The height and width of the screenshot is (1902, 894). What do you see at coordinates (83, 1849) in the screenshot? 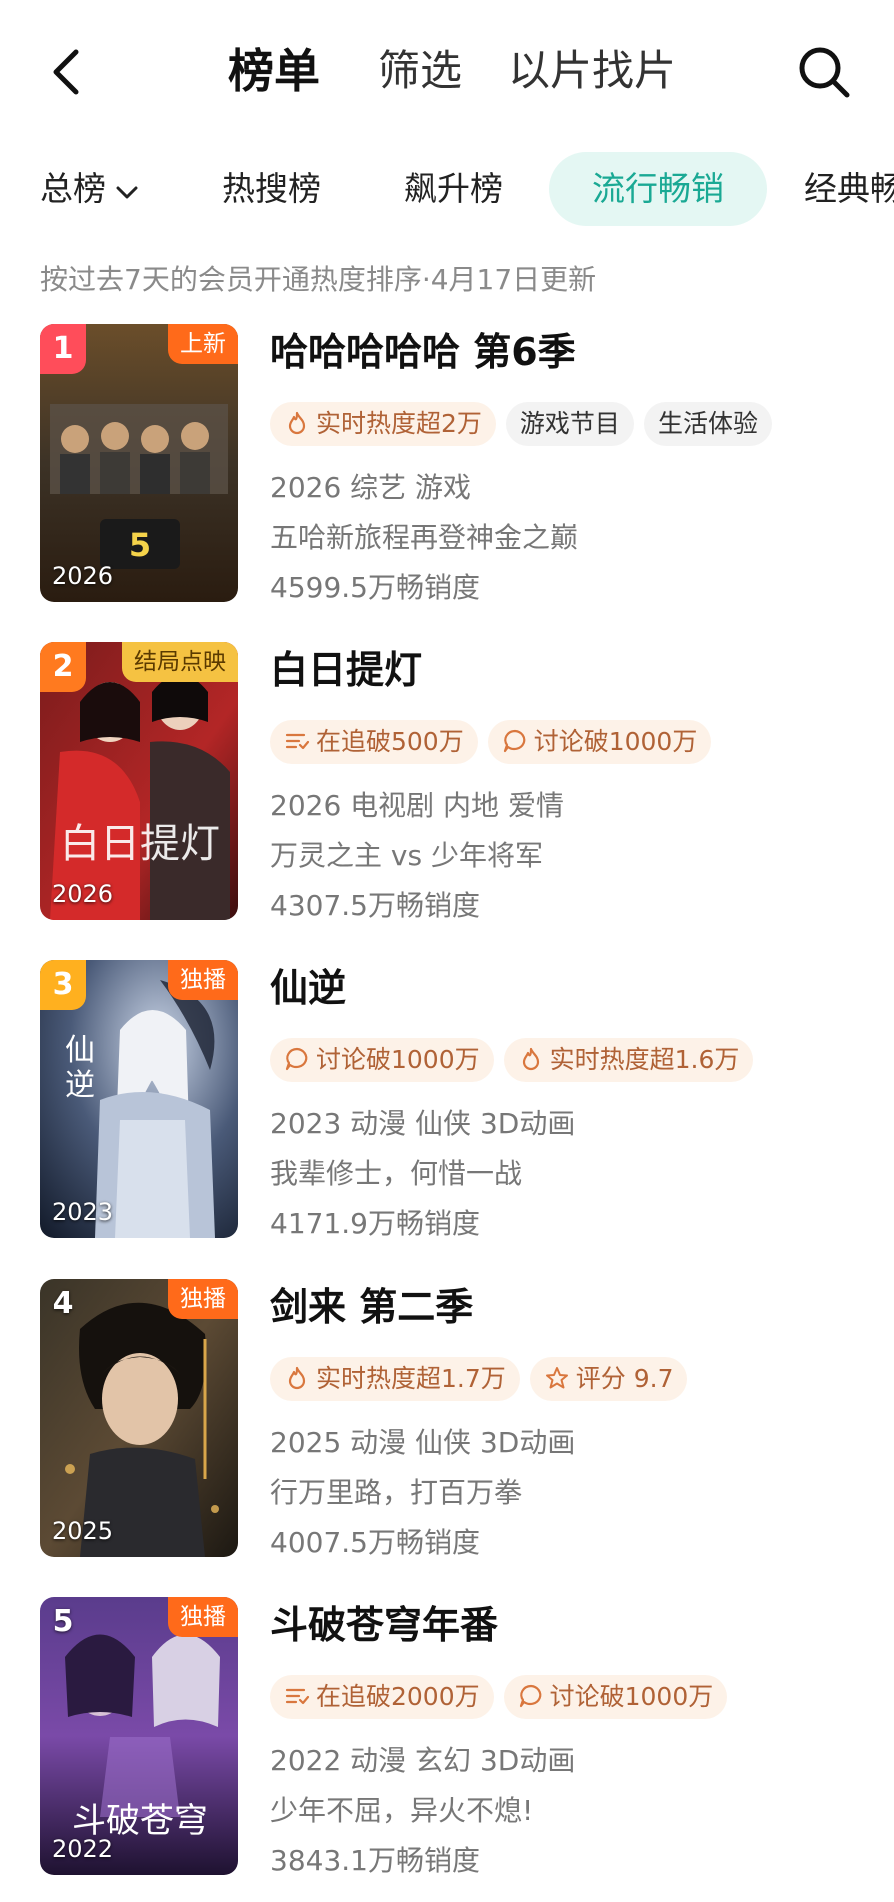
I see `poster-year: 2022` at bounding box center [83, 1849].